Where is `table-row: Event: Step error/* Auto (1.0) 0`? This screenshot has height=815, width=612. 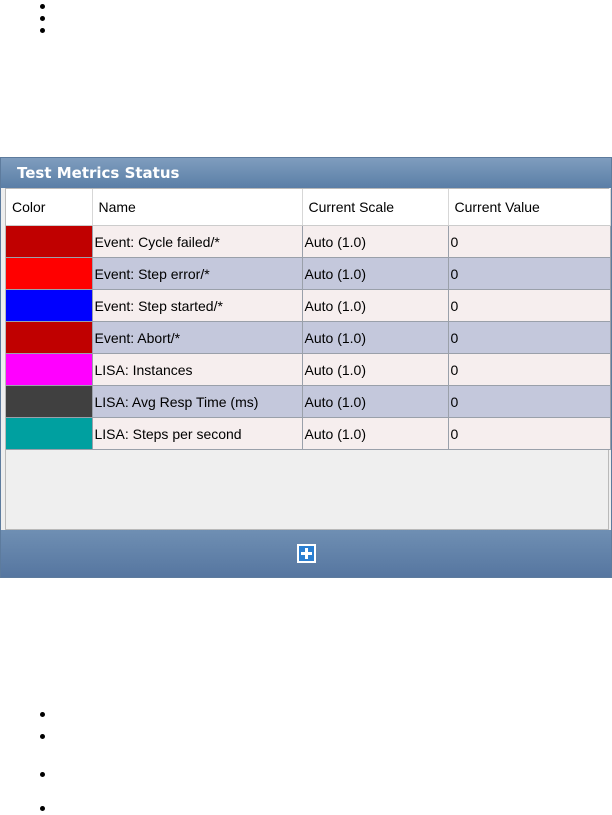 table-row: Event: Step error/* Auto (1.0) 0 is located at coordinates (308, 273).